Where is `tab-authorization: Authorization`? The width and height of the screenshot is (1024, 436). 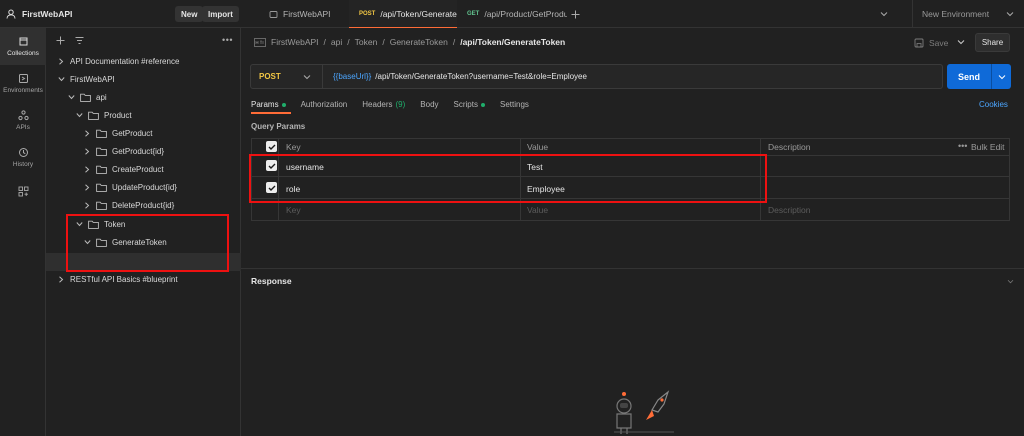
tab-authorization: Authorization is located at coordinates (324, 104).